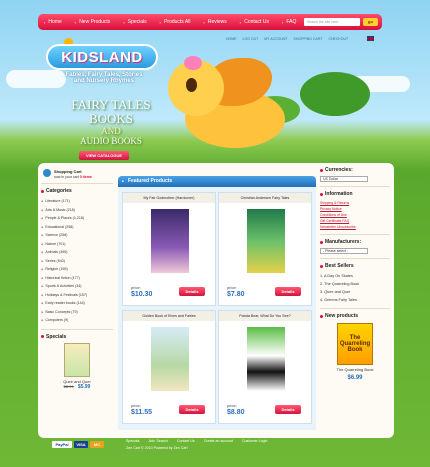 Image resolution: width=430 pixels, height=467 pixels. What do you see at coordinates (77, 320) in the screenshot?
I see `category-item: Computers (9)` at bounding box center [77, 320].